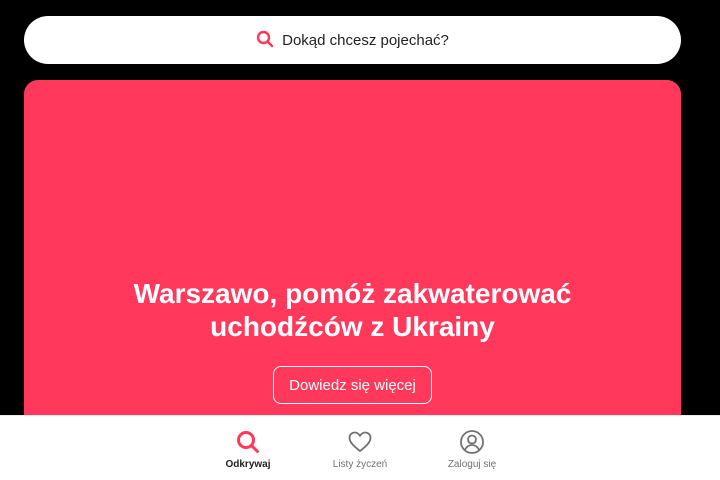 Image resolution: width=720 pixels, height=480 pixels. I want to click on nav-item-login: Zaloguj się, so click(472, 448).